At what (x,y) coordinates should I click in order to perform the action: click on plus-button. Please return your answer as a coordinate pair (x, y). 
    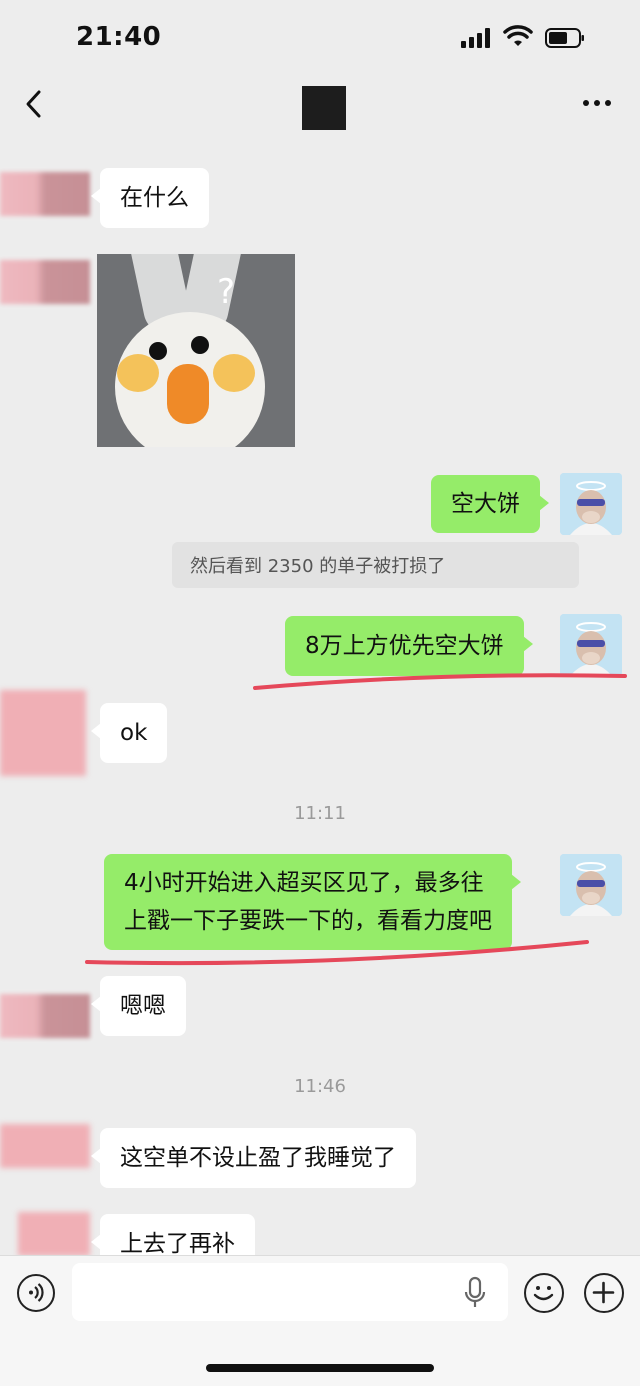
    Looking at the image, I should click on (604, 1293).